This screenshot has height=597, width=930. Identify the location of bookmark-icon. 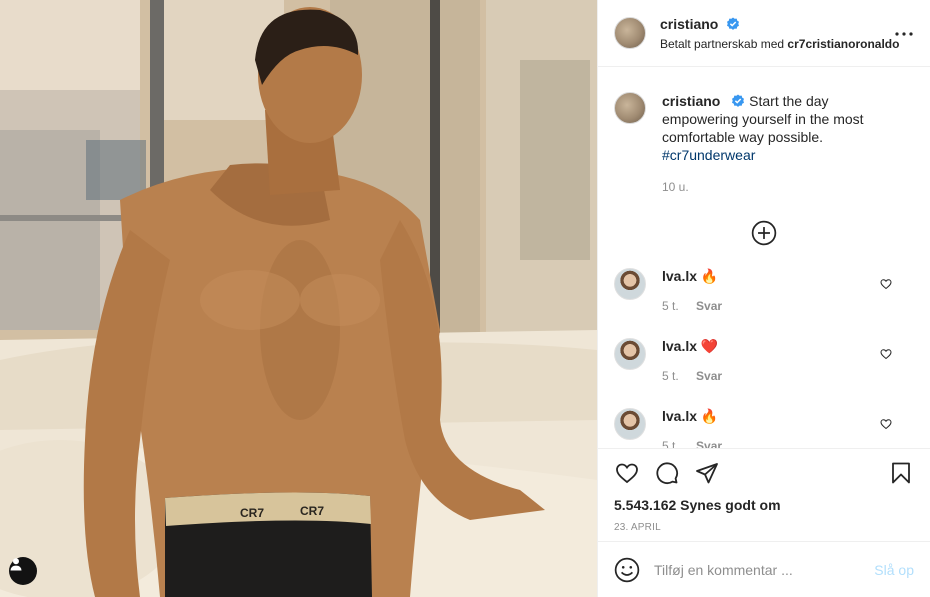
(901, 473).